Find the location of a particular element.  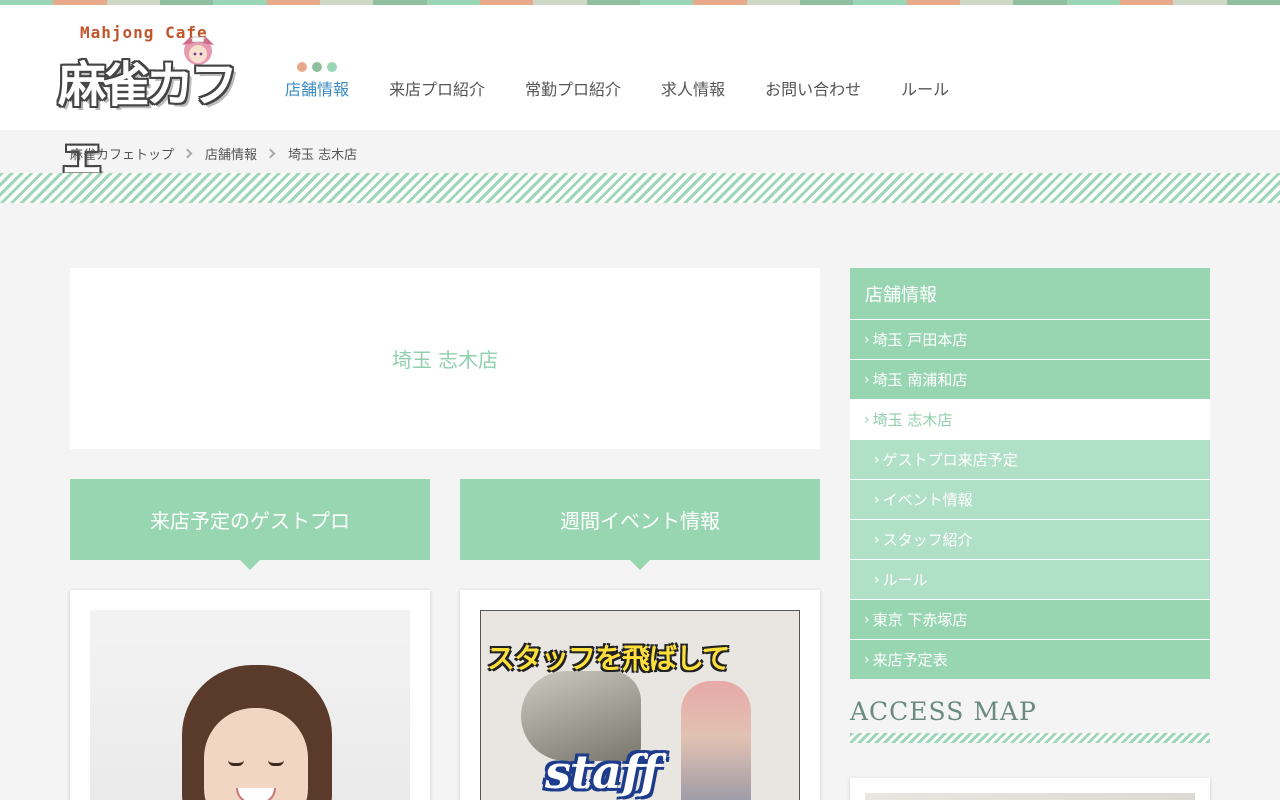

access-map-hatch-divider is located at coordinates (1030, 738).